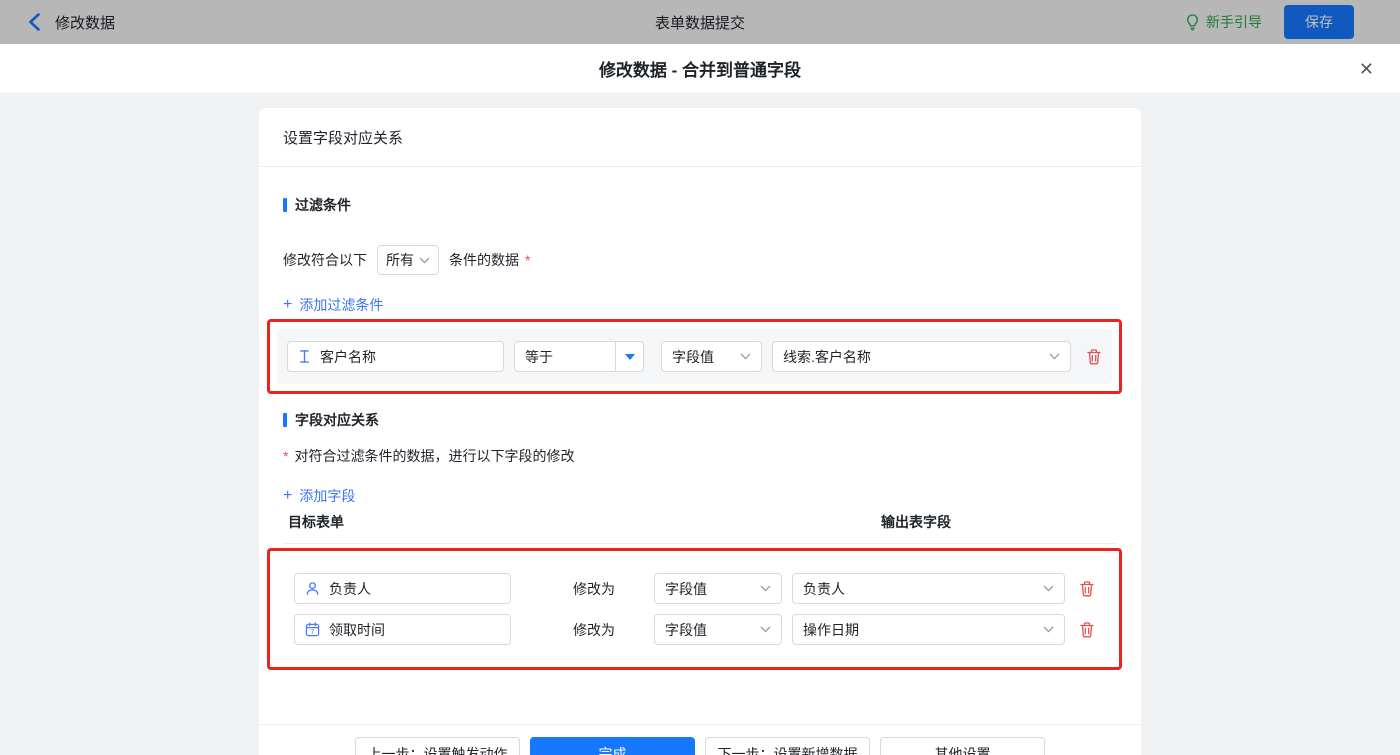  I want to click on output-field-value: 操作日期, so click(831, 629).